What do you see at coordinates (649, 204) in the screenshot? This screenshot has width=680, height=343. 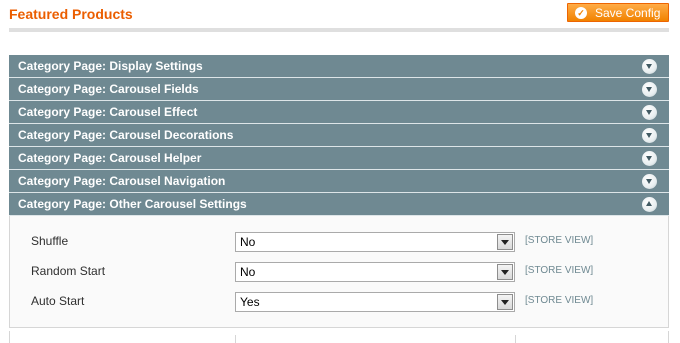 I see `collapse-icon` at bounding box center [649, 204].